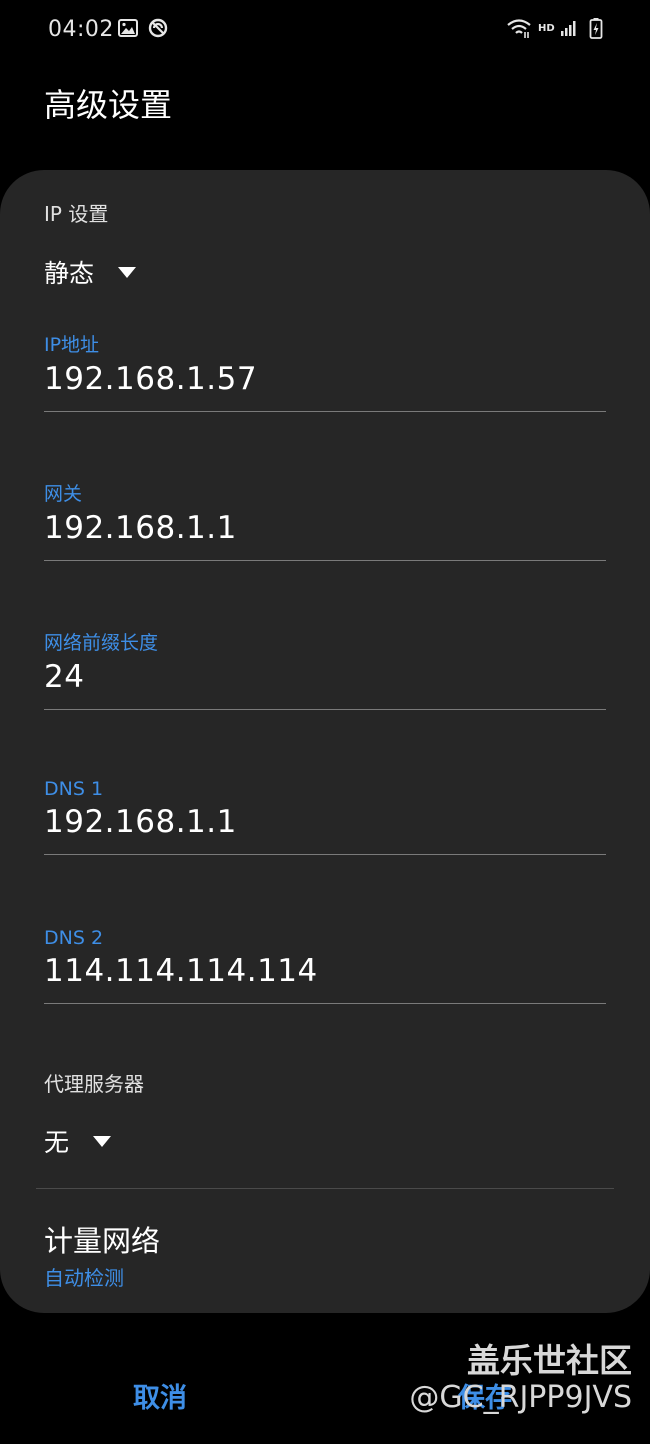  I want to click on prefix-length-field: 网络前缀长度 24, so click(325, 669).